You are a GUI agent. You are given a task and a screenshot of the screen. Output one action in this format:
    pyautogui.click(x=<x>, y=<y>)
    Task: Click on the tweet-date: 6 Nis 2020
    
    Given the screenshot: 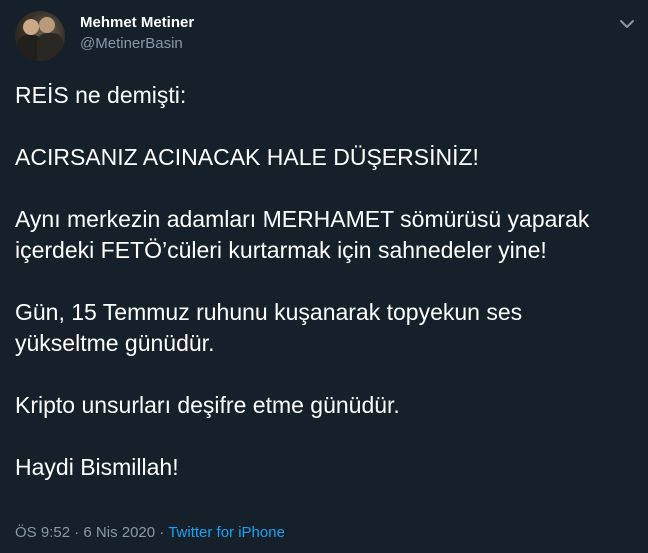 What is the action you would take?
    pyautogui.click(x=119, y=532)
    